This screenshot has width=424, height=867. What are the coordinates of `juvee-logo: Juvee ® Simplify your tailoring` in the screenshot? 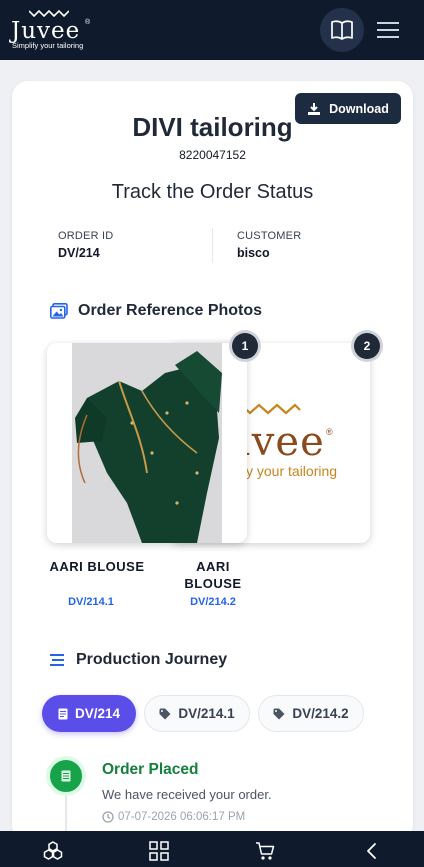 It's located at (51, 30).